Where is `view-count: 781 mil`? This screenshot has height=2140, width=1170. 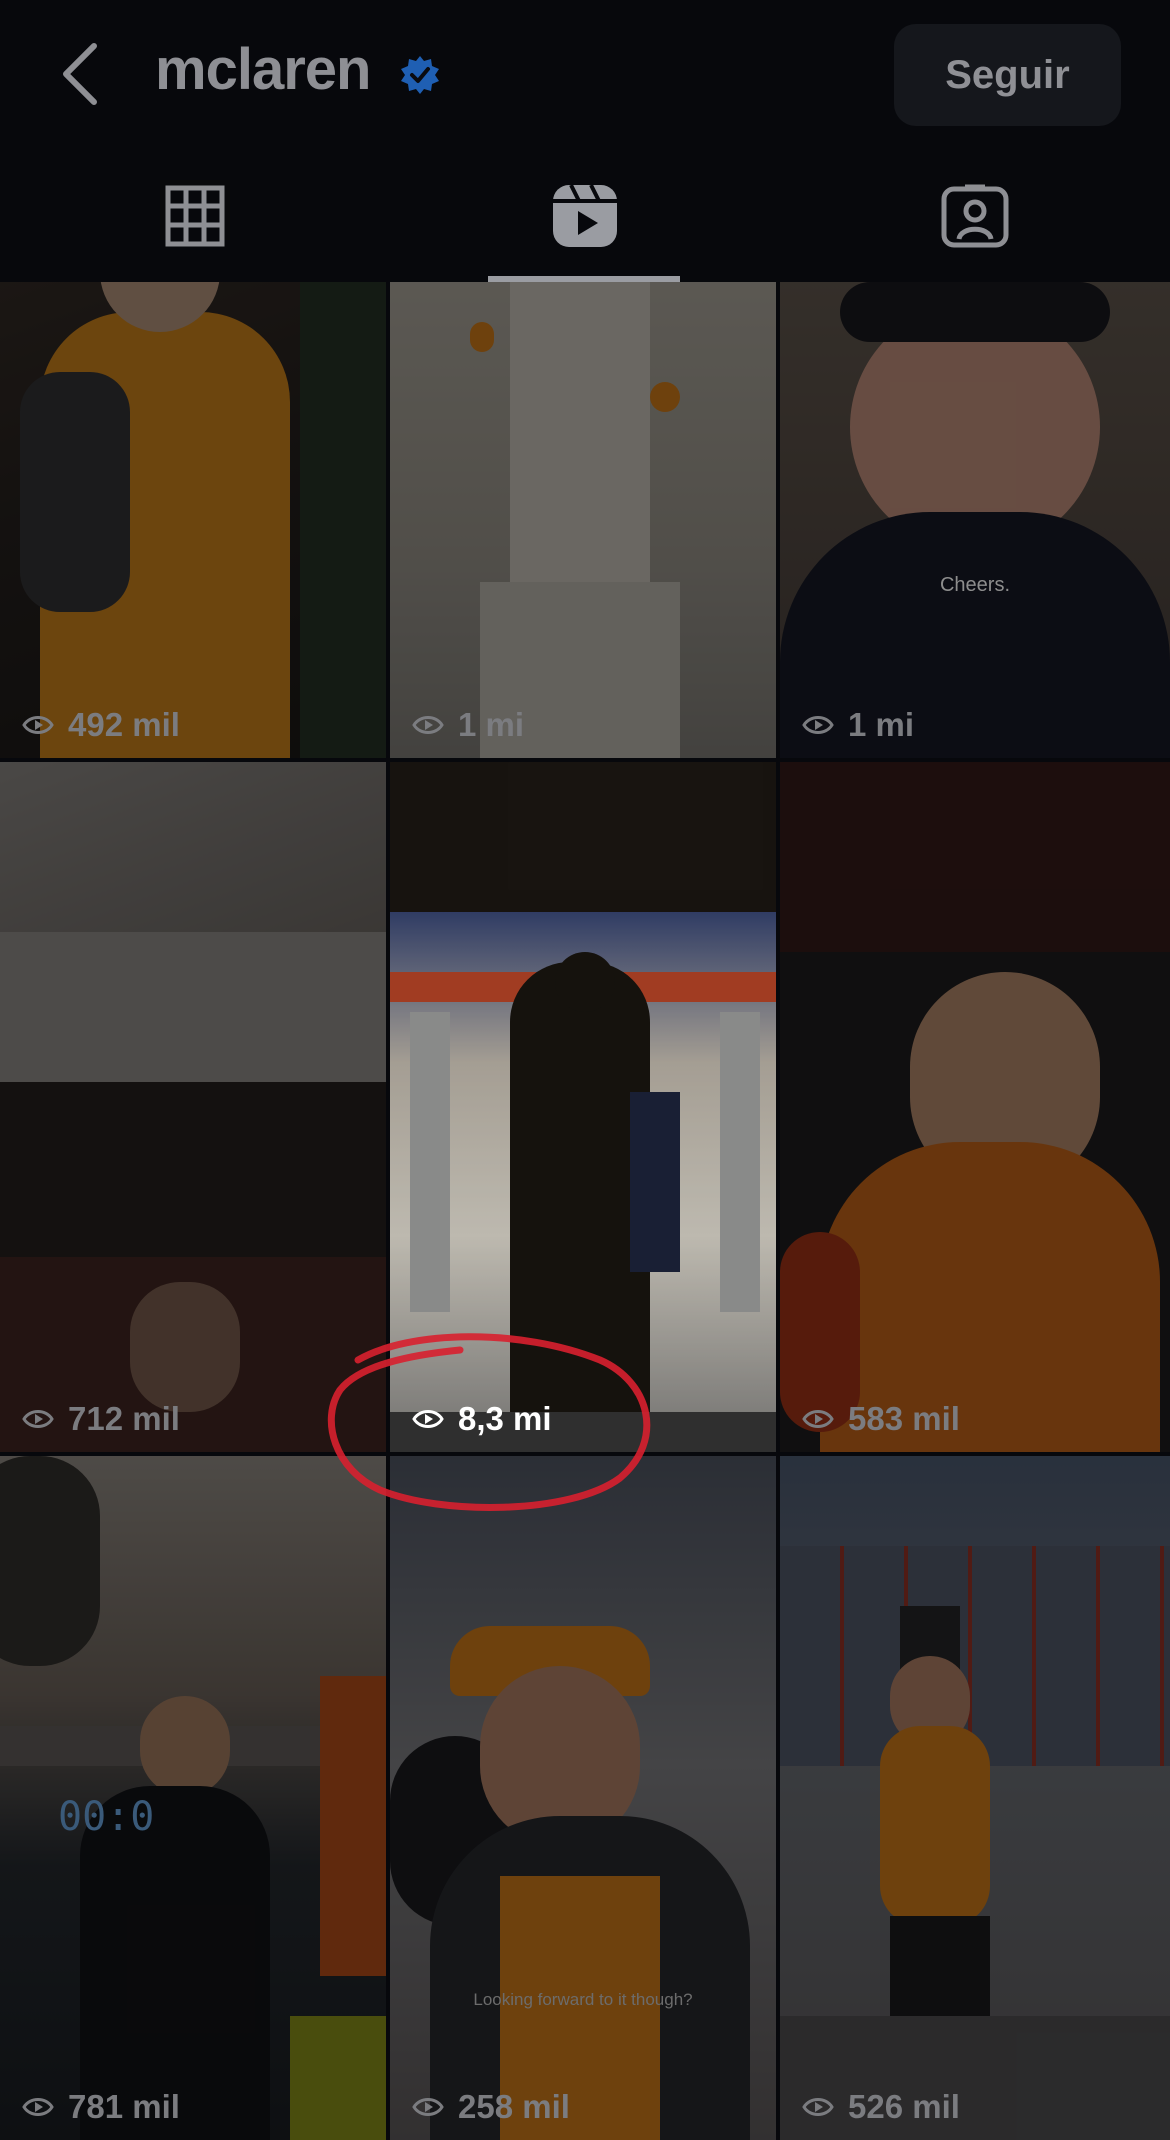 view-count: 781 mil is located at coordinates (101, 2107).